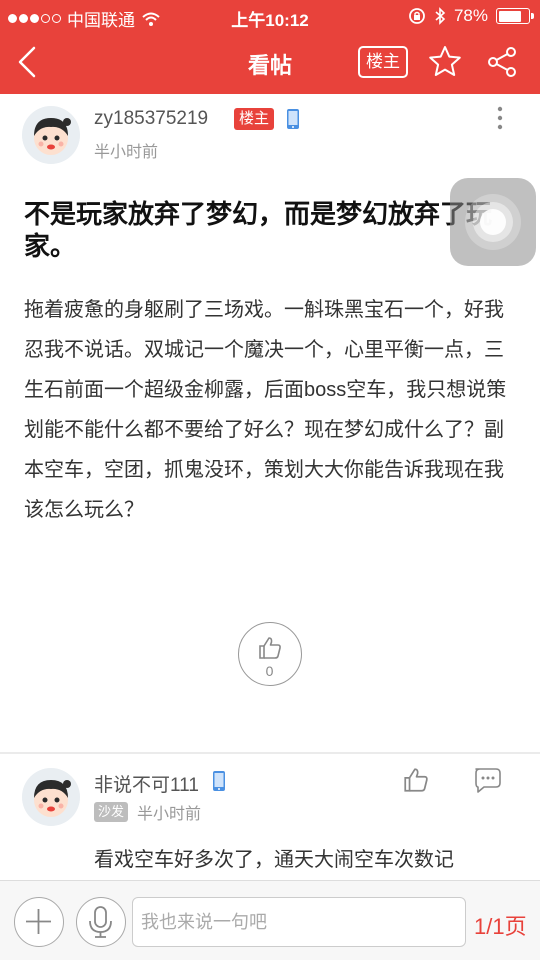 The height and width of the screenshot is (960, 540). Describe the element at coordinates (488, 780) in the screenshot. I see `reply-comment-icon` at that location.